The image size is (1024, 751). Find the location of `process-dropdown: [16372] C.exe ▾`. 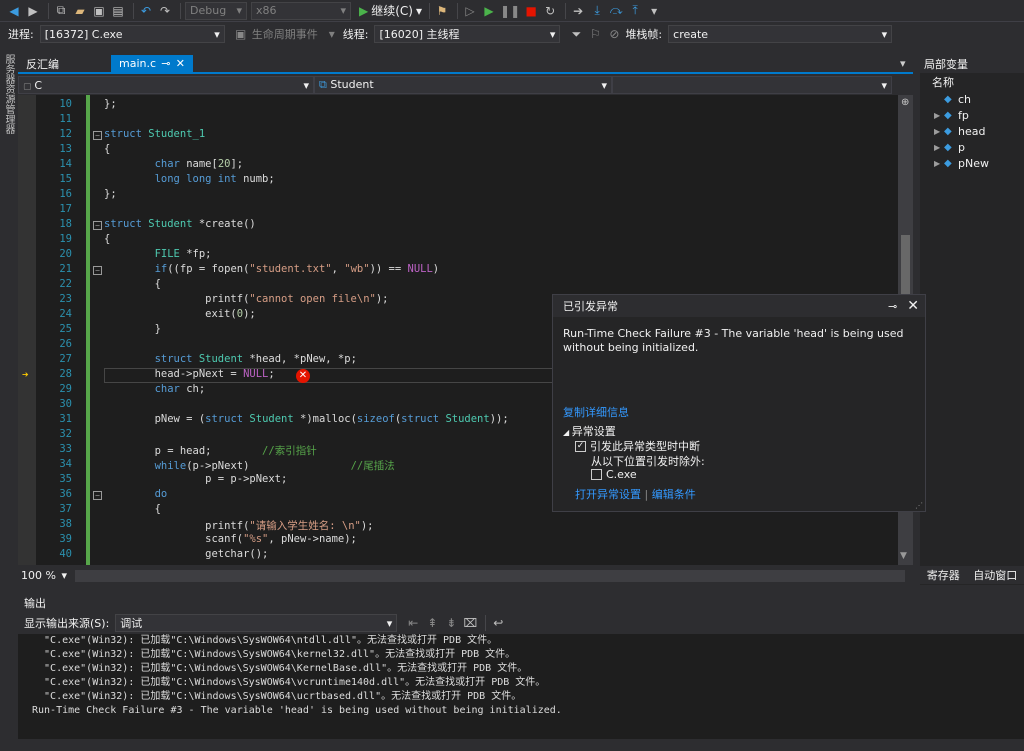

process-dropdown: [16372] C.exe ▾ is located at coordinates (132, 34).